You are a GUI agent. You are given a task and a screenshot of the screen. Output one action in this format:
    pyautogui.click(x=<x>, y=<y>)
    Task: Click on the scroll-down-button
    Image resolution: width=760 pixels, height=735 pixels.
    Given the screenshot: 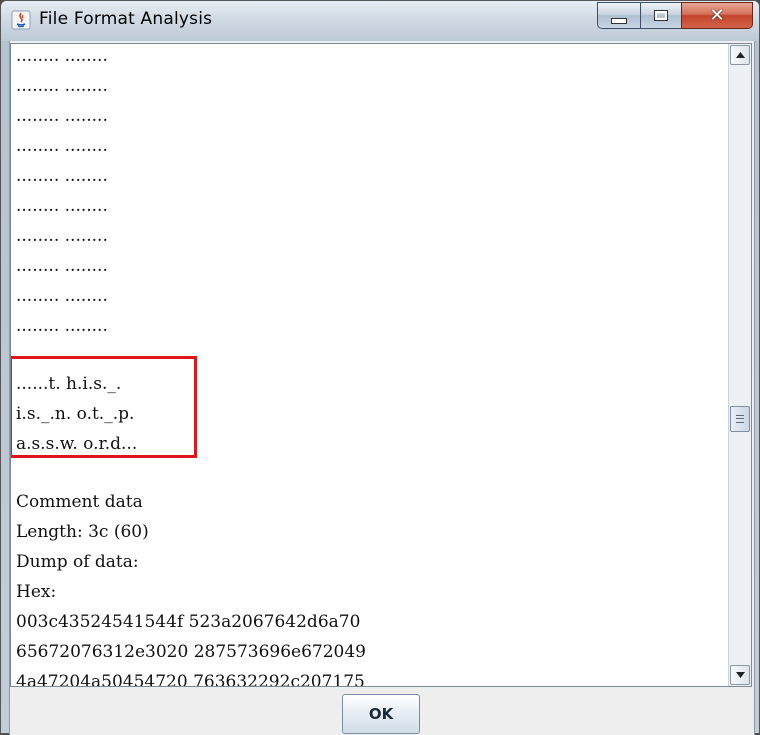 What is the action you would take?
    pyautogui.click(x=740, y=675)
    